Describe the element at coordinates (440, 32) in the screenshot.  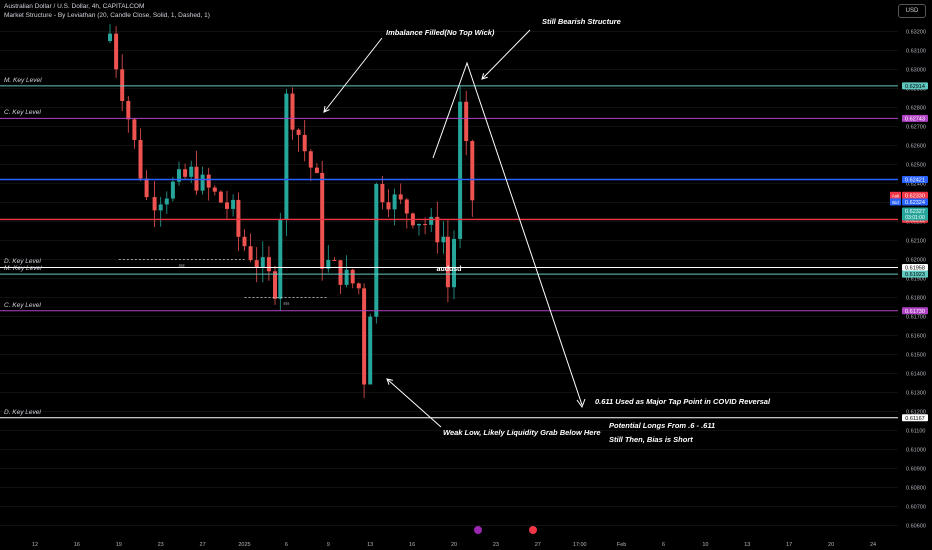
I see `annotation-imbalance: Imbalance Filled(No Top Wick)` at that location.